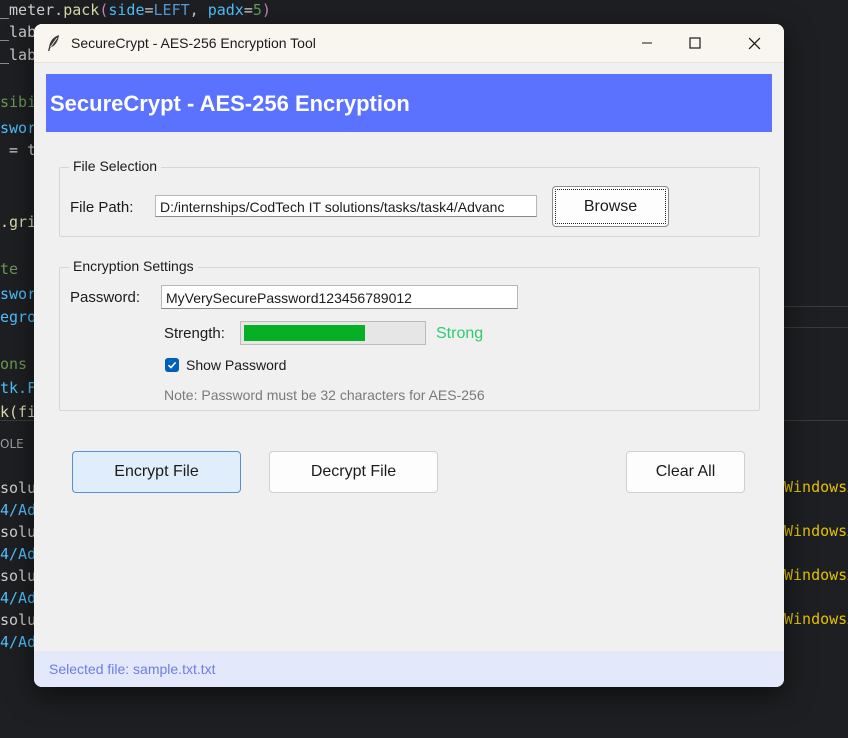  What do you see at coordinates (14, 364) in the screenshot?
I see `code-line: ons` at bounding box center [14, 364].